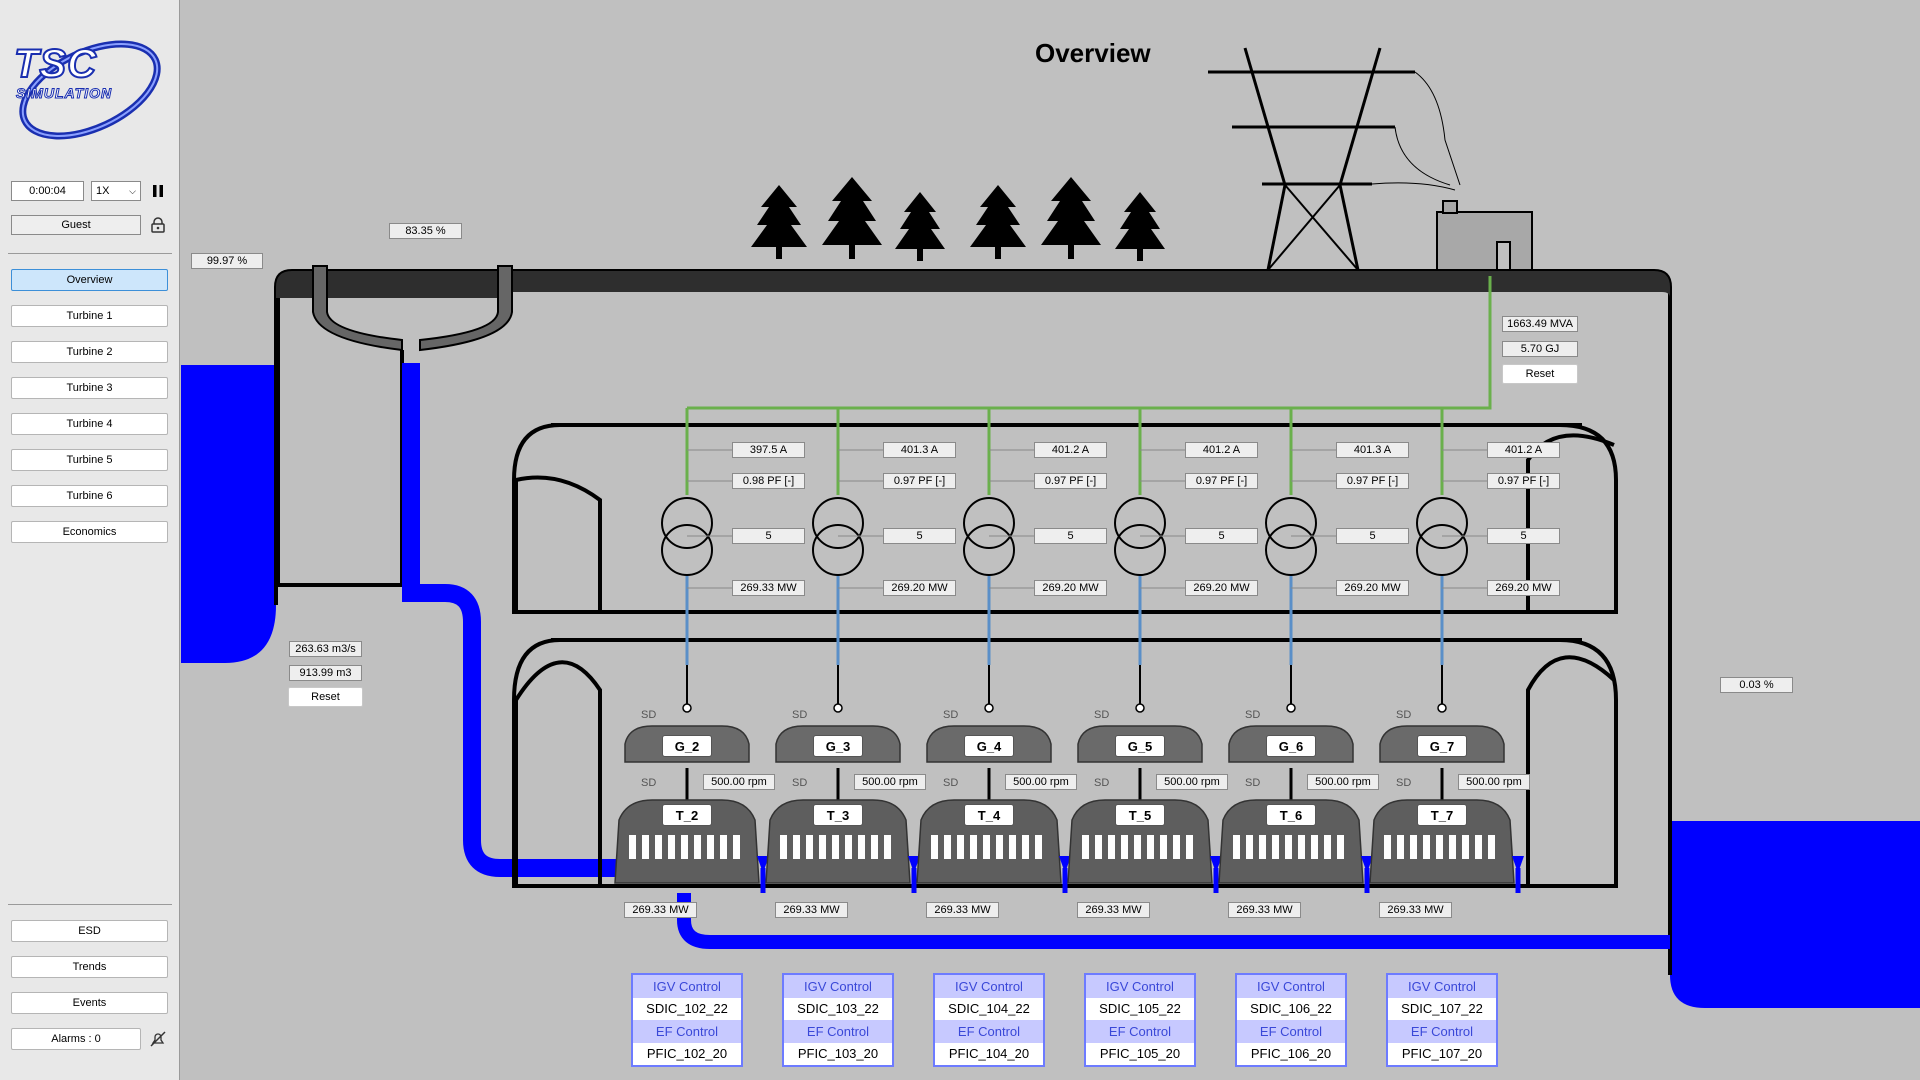 The width and height of the screenshot is (1920, 1080). Describe the element at coordinates (989, 1008) in the screenshot. I see `igv-controller-tag: SDIC_104_22` at that location.